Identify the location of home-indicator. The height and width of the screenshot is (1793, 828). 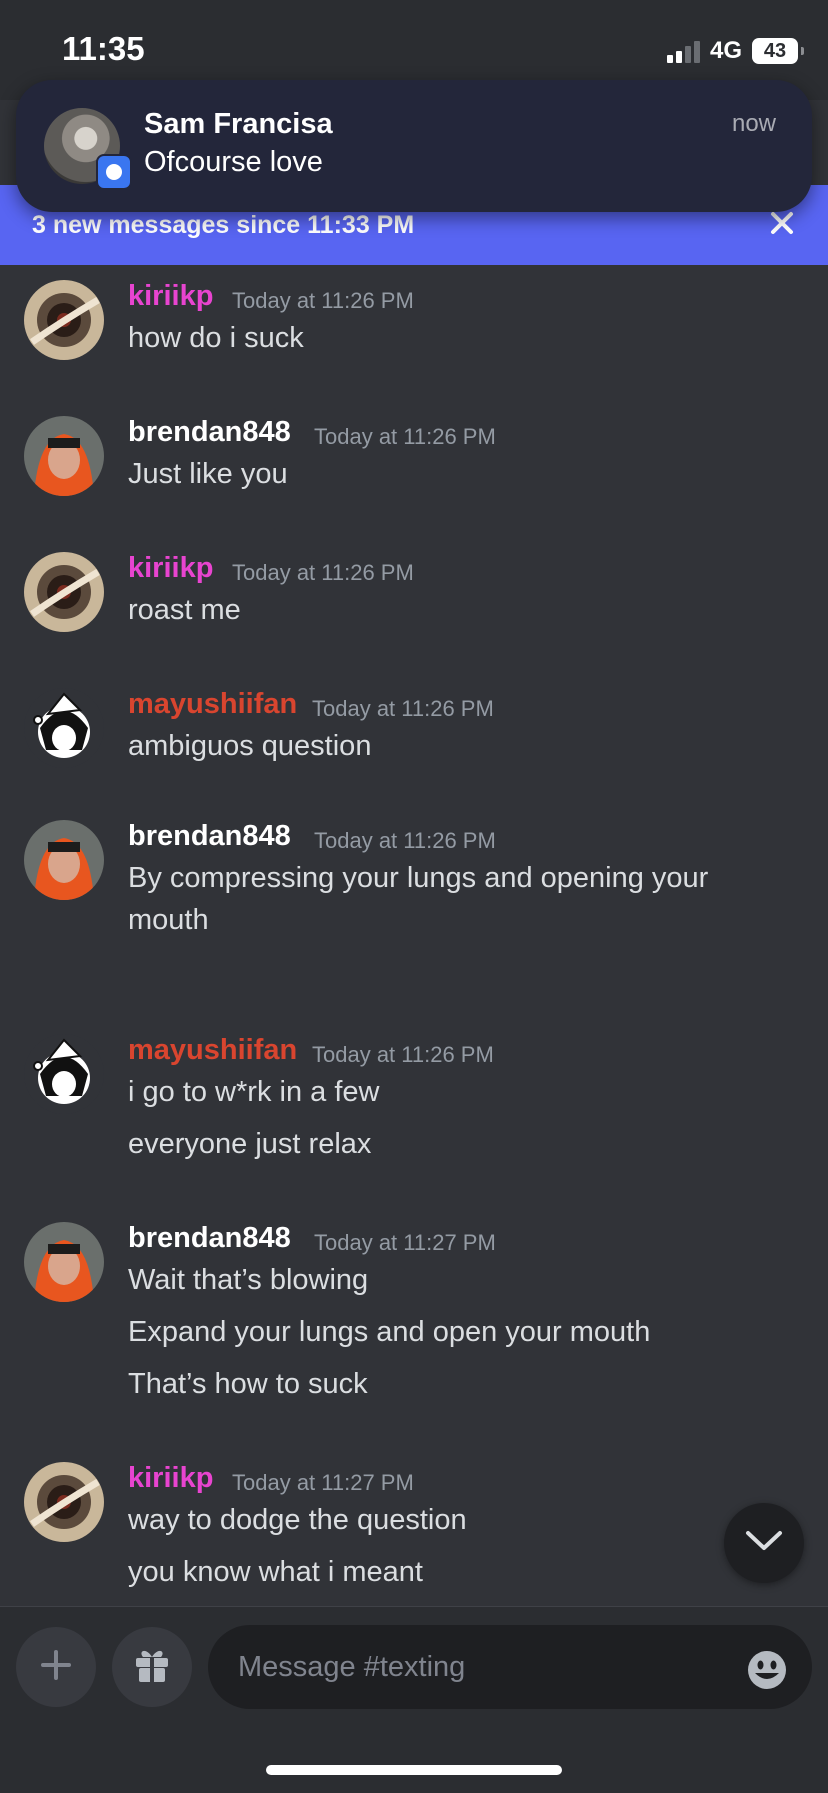
(414, 1770).